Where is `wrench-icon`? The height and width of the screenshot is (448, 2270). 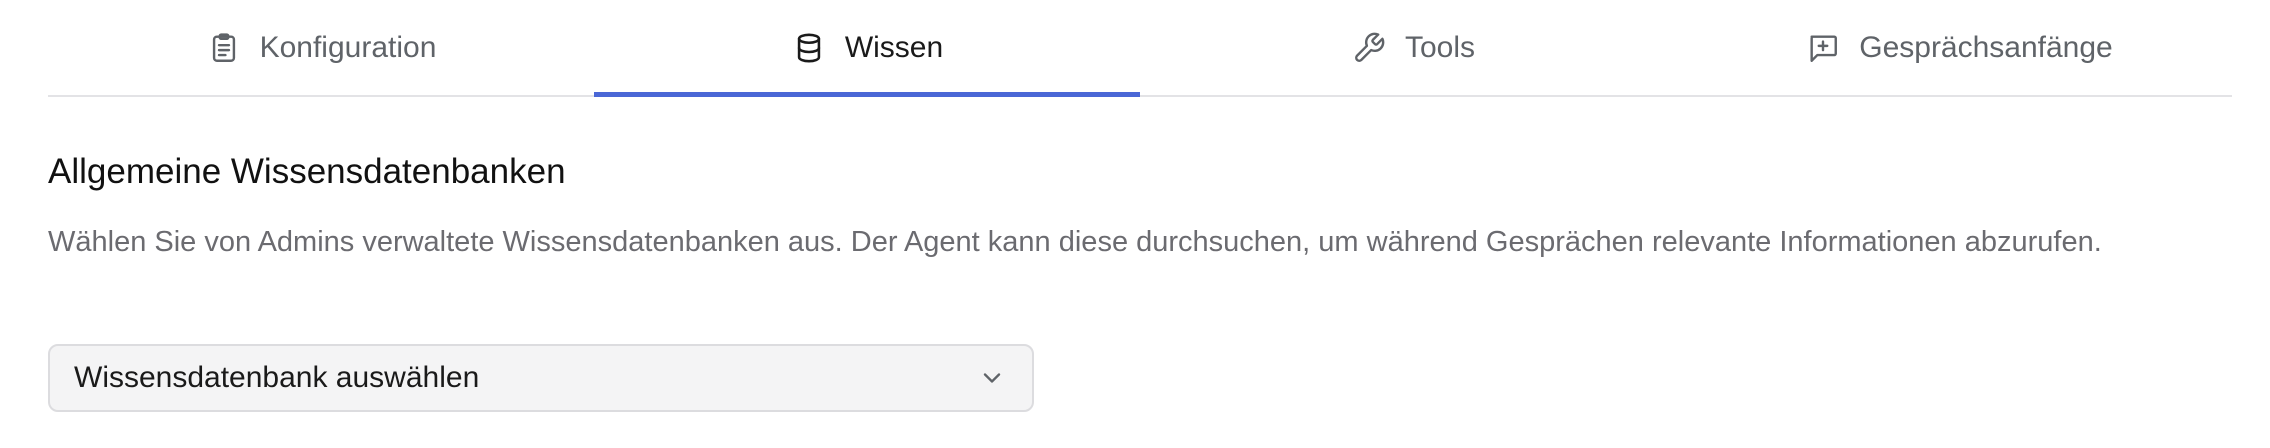 wrench-icon is located at coordinates (1369, 48).